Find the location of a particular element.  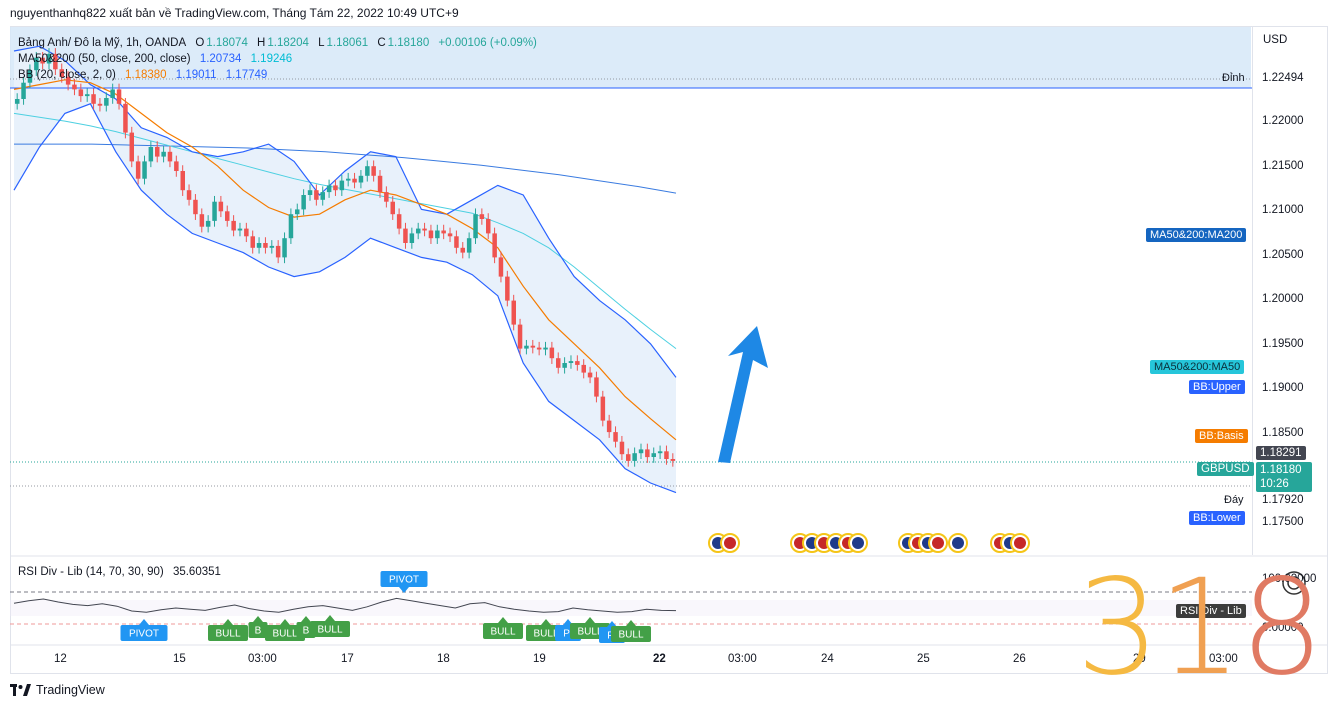

last-price-tag: 1.18180 10:26 is located at coordinates (1284, 477).